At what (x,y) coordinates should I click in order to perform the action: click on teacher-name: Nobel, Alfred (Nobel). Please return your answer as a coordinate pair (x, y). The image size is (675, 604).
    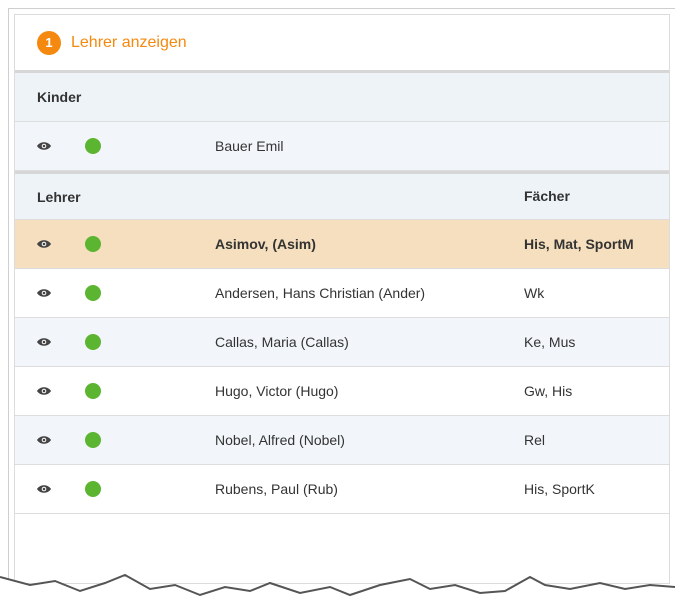
    Looking at the image, I should click on (280, 440).